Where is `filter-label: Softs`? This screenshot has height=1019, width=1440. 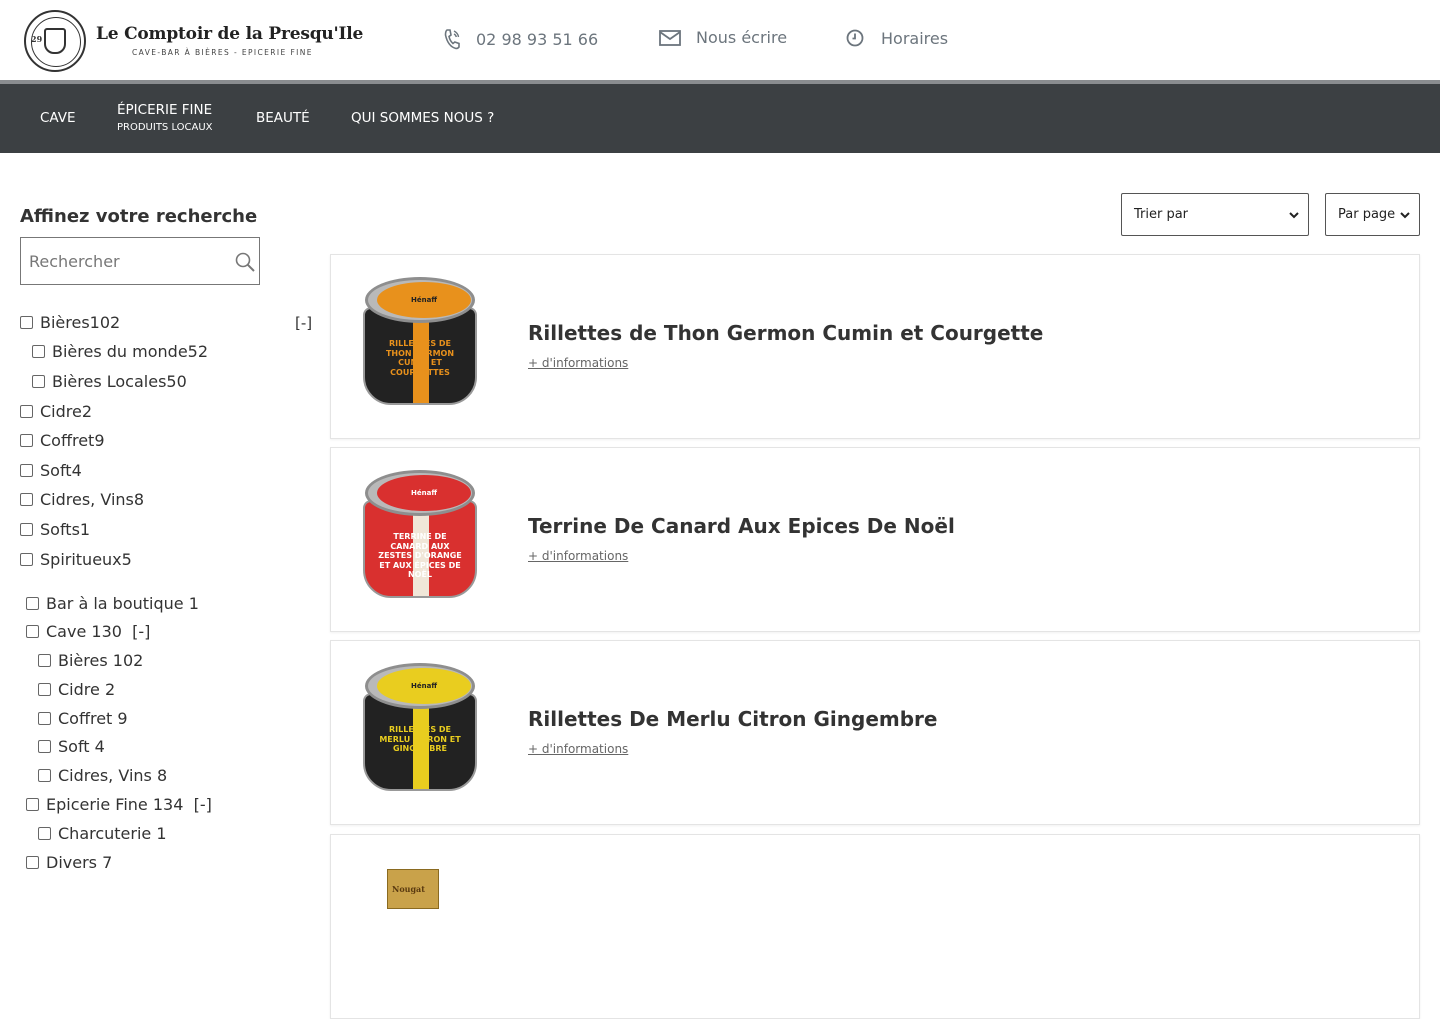
filter-label: Softs is located at coordinates (60, 529).